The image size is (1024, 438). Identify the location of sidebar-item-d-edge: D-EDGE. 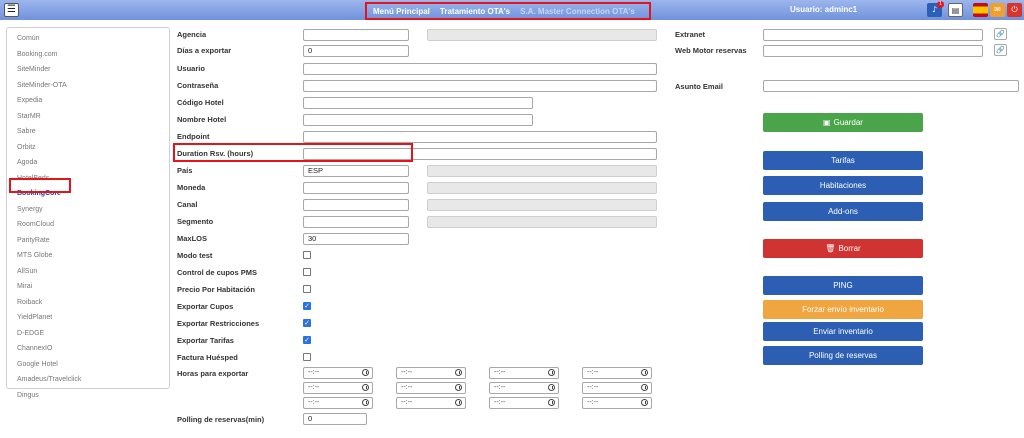
(88, 334).